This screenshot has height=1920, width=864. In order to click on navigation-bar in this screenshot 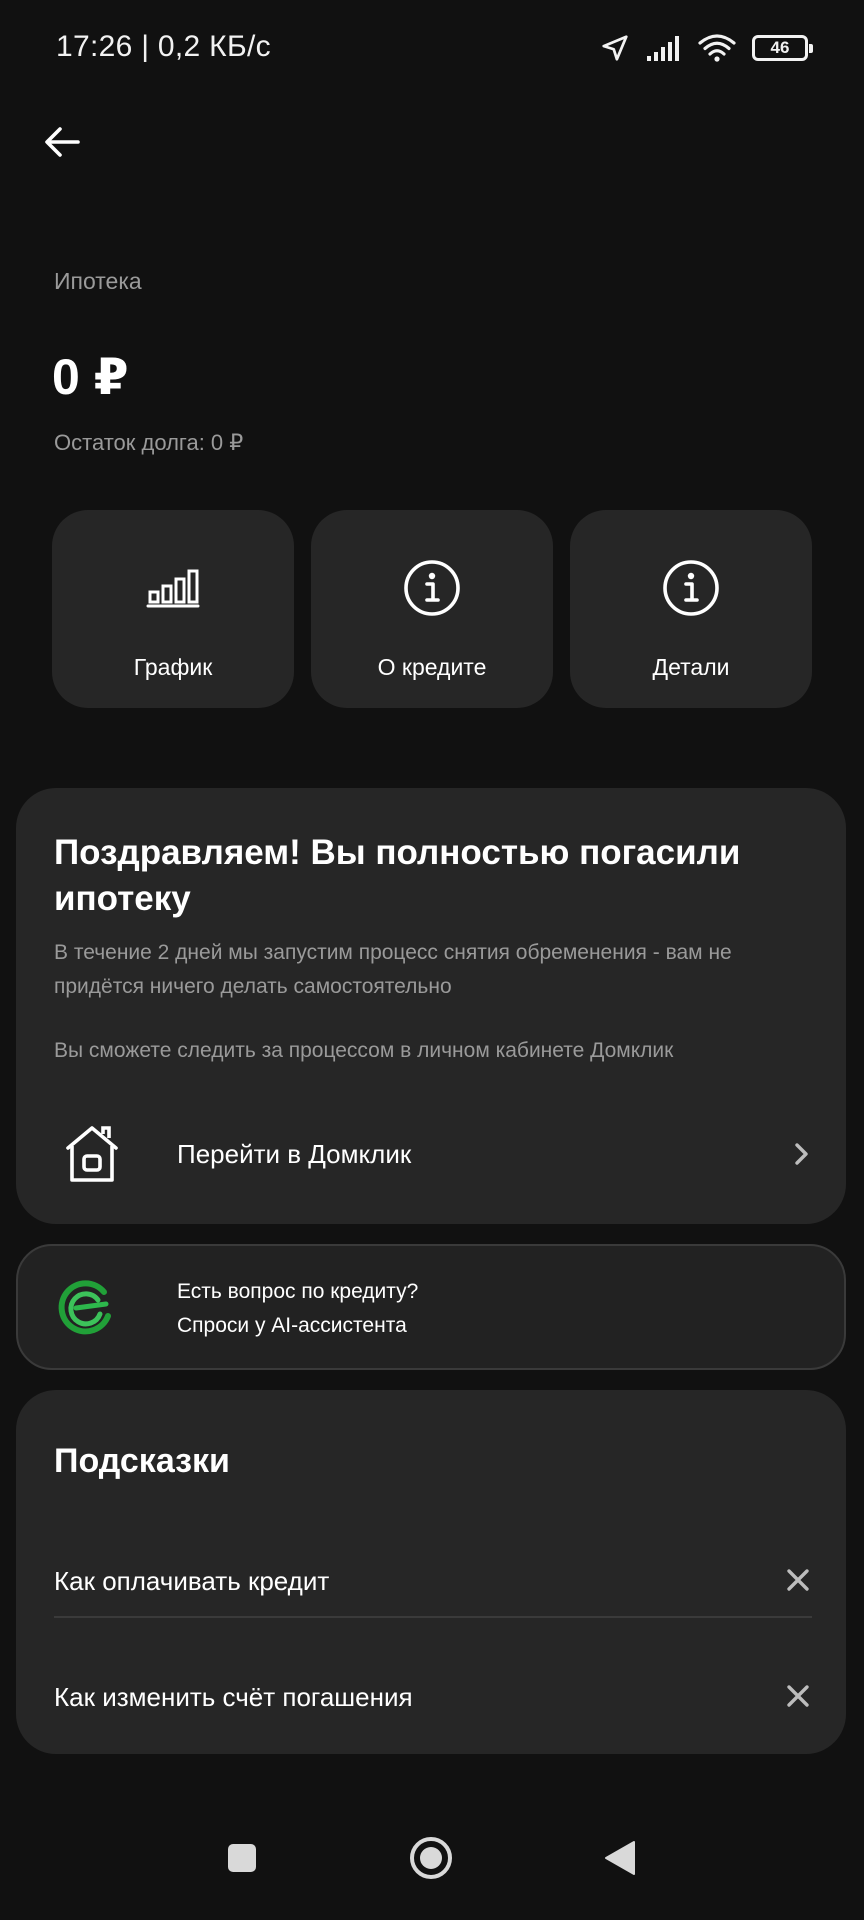, I will do `click(432, 1860)`.